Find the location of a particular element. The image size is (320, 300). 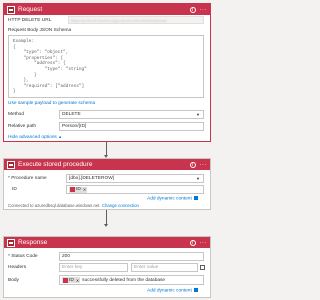

stored-procedure-header: Execute stored procedure i ··· is located at coordinates (107, 164).